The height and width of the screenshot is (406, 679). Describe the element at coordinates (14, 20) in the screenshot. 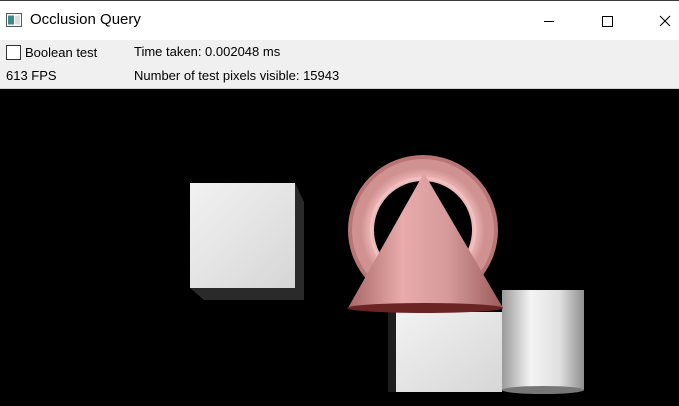

I see `app-window-icon` at that location.